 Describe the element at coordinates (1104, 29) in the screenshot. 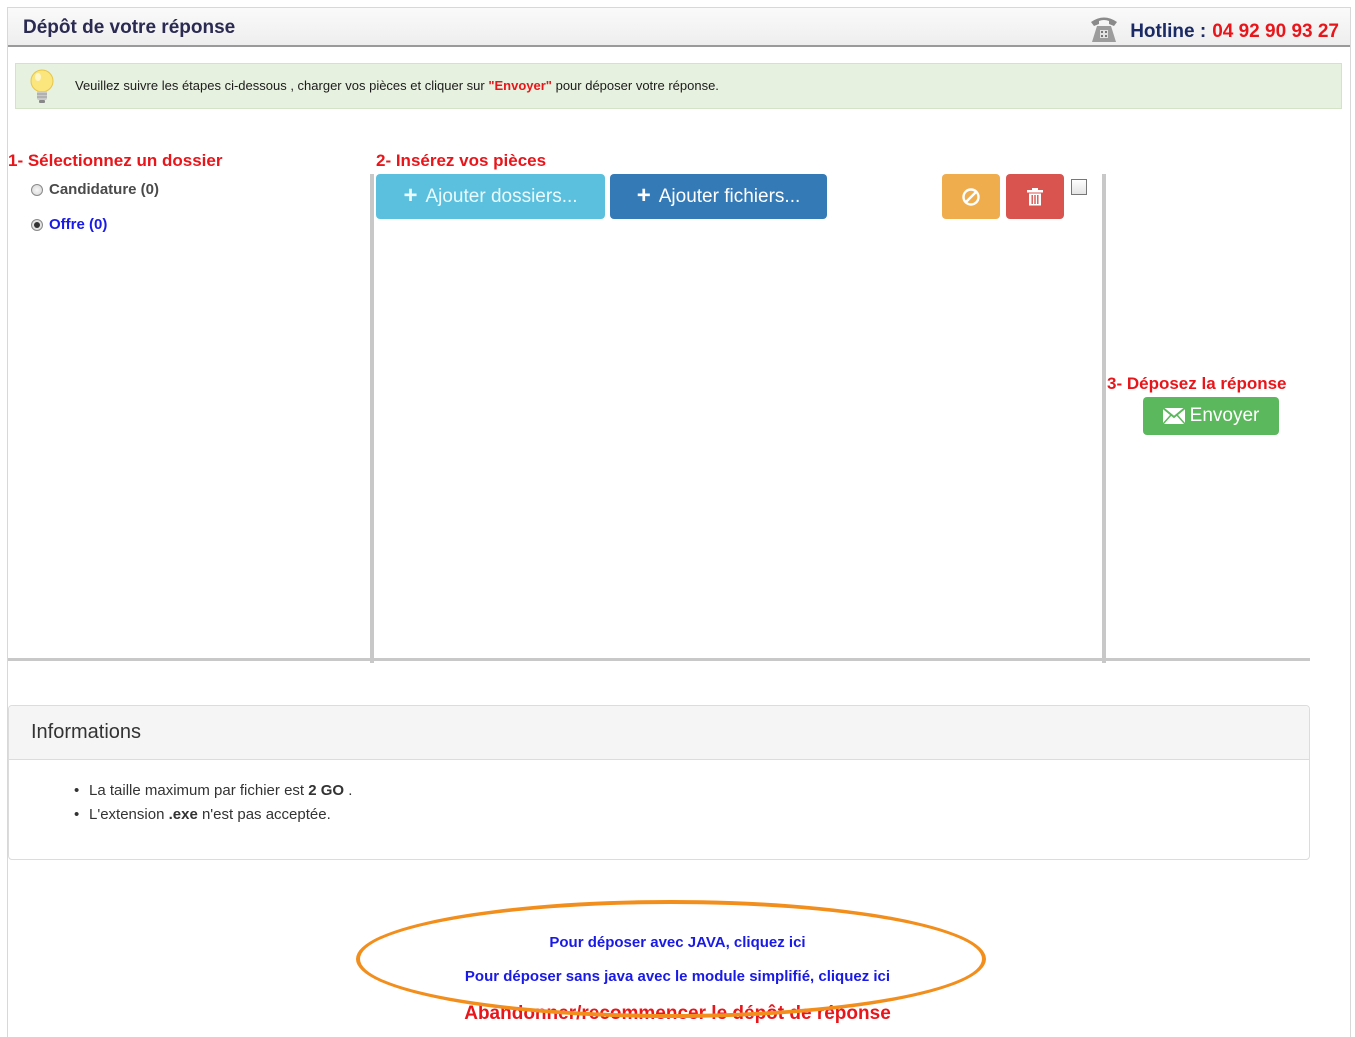

I see `phone-icon` at that location.